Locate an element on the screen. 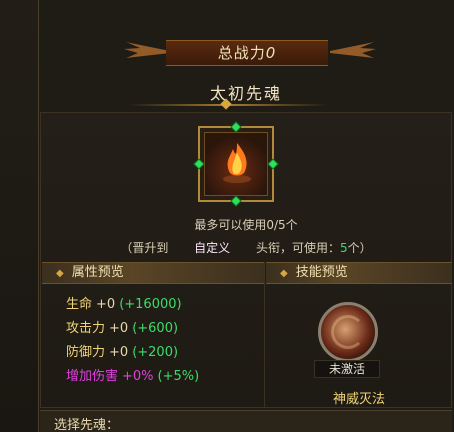  soul-slot is located at coordinates (236, 164).